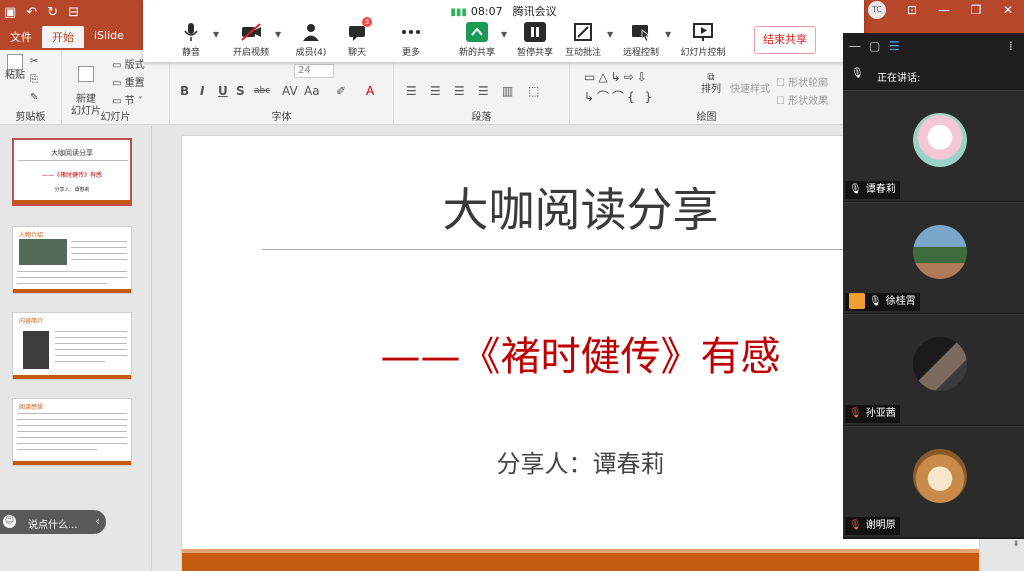 The height and width of the screenshot is (571, 1024). I want to click on paste-button: 粘贴, so click(15, 68).